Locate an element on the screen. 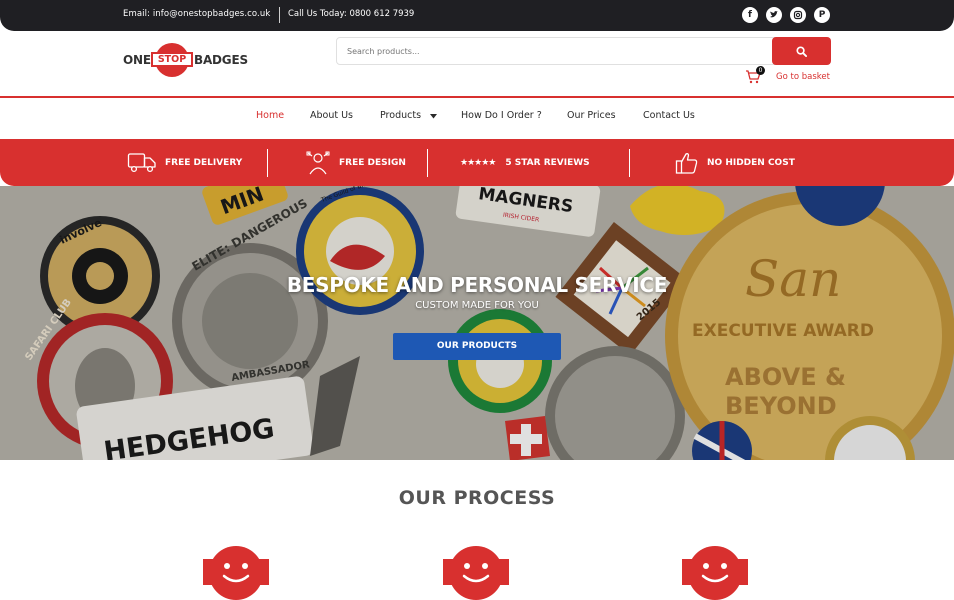 This screenshot has height=600, width=954. contact-email: Email: info@onestopbadges.co.uk is located at coordinates (196, 14).